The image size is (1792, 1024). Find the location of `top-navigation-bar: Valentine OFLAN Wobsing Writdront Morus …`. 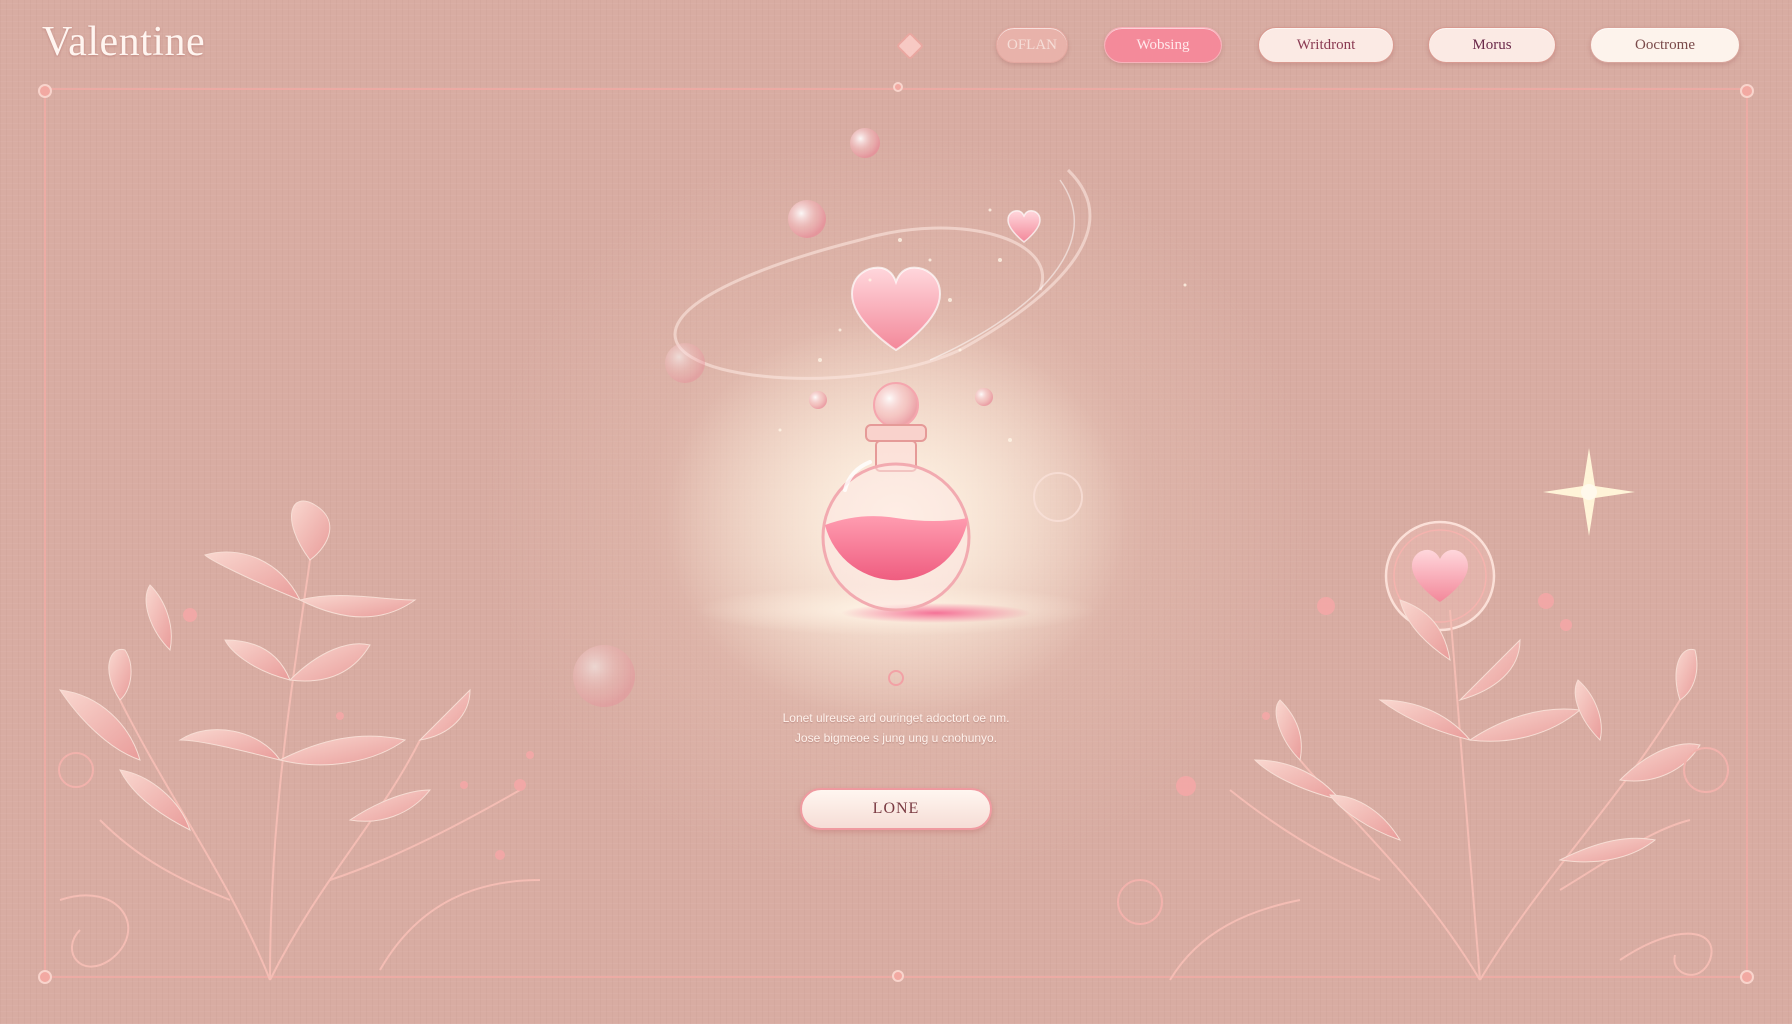

top-navigation-bar: Valentine OFLAN Wobsing Writdront Morus … is located at coordinates (896, 44).